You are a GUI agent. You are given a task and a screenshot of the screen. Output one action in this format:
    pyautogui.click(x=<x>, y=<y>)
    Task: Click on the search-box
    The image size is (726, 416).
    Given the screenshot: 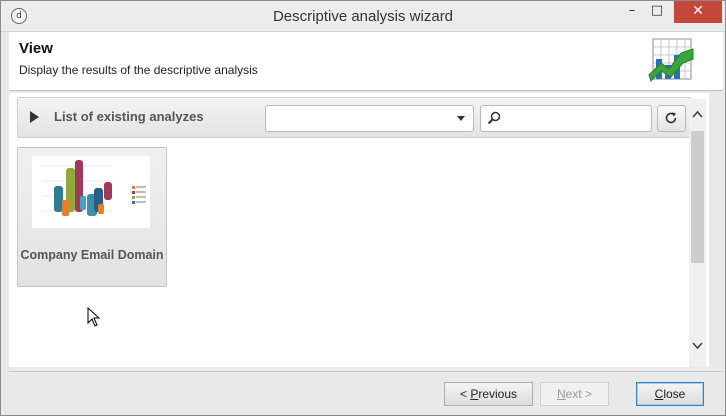 What is the action you would take?
    pyautogui.click(x=566, y=118)
    